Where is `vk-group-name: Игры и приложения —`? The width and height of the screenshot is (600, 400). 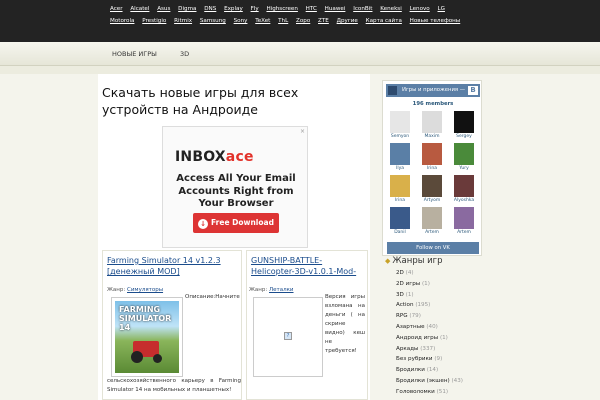 vk-group-name: Игры и приложения — is located at coordinates (434, 90).